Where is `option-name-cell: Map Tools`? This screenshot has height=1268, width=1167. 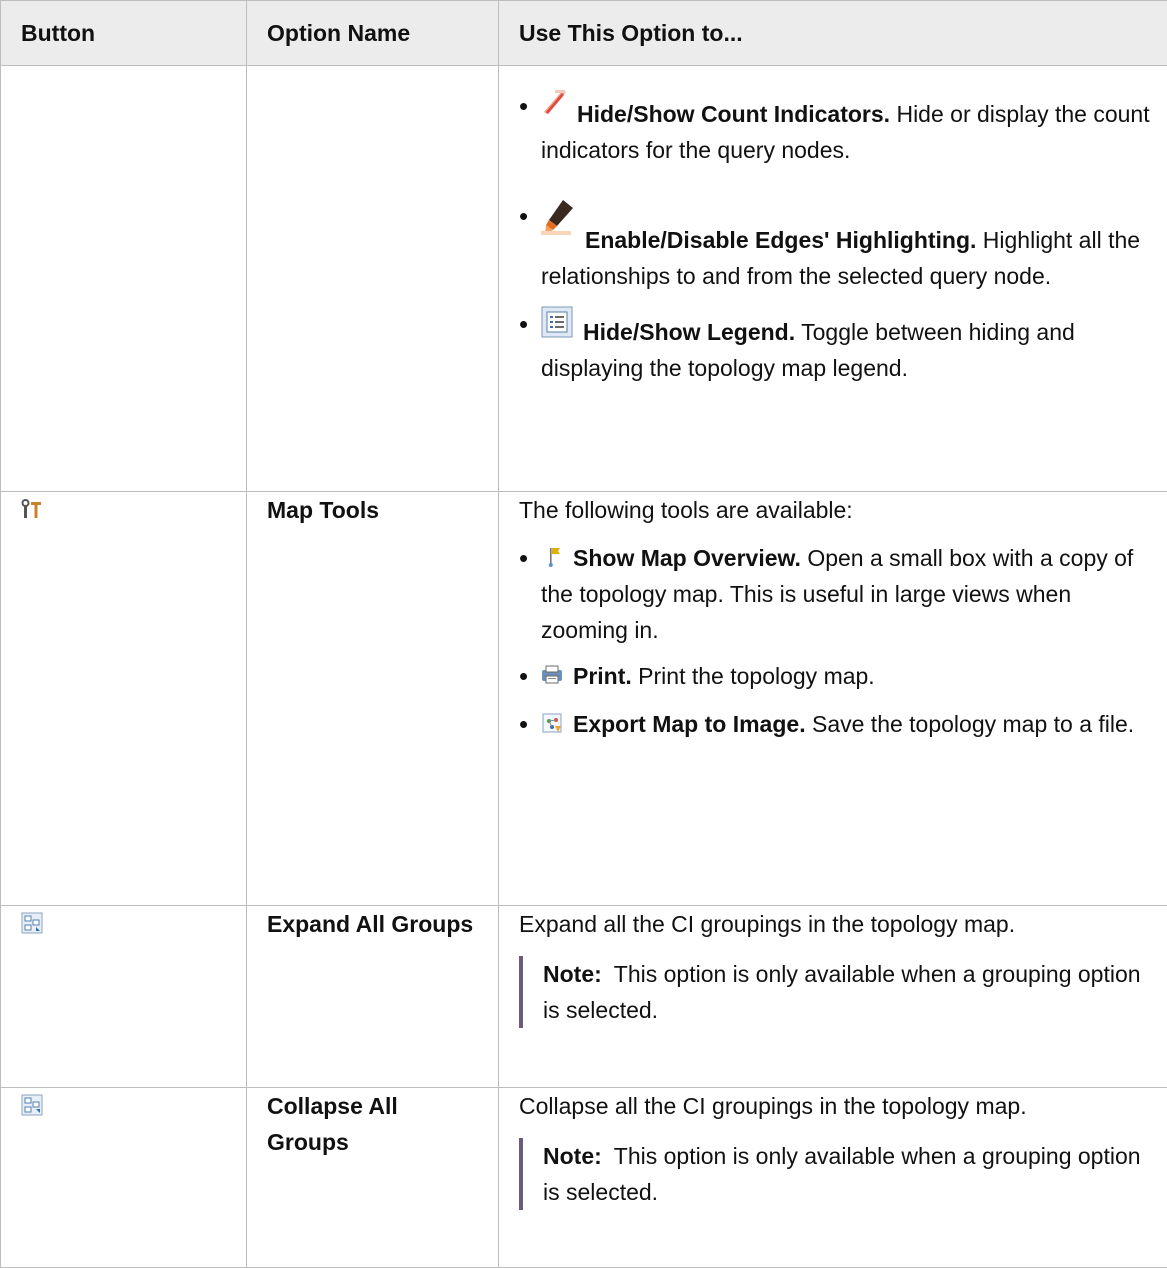
option-name-cell: Map Tools is located at coordinates (372, 698).